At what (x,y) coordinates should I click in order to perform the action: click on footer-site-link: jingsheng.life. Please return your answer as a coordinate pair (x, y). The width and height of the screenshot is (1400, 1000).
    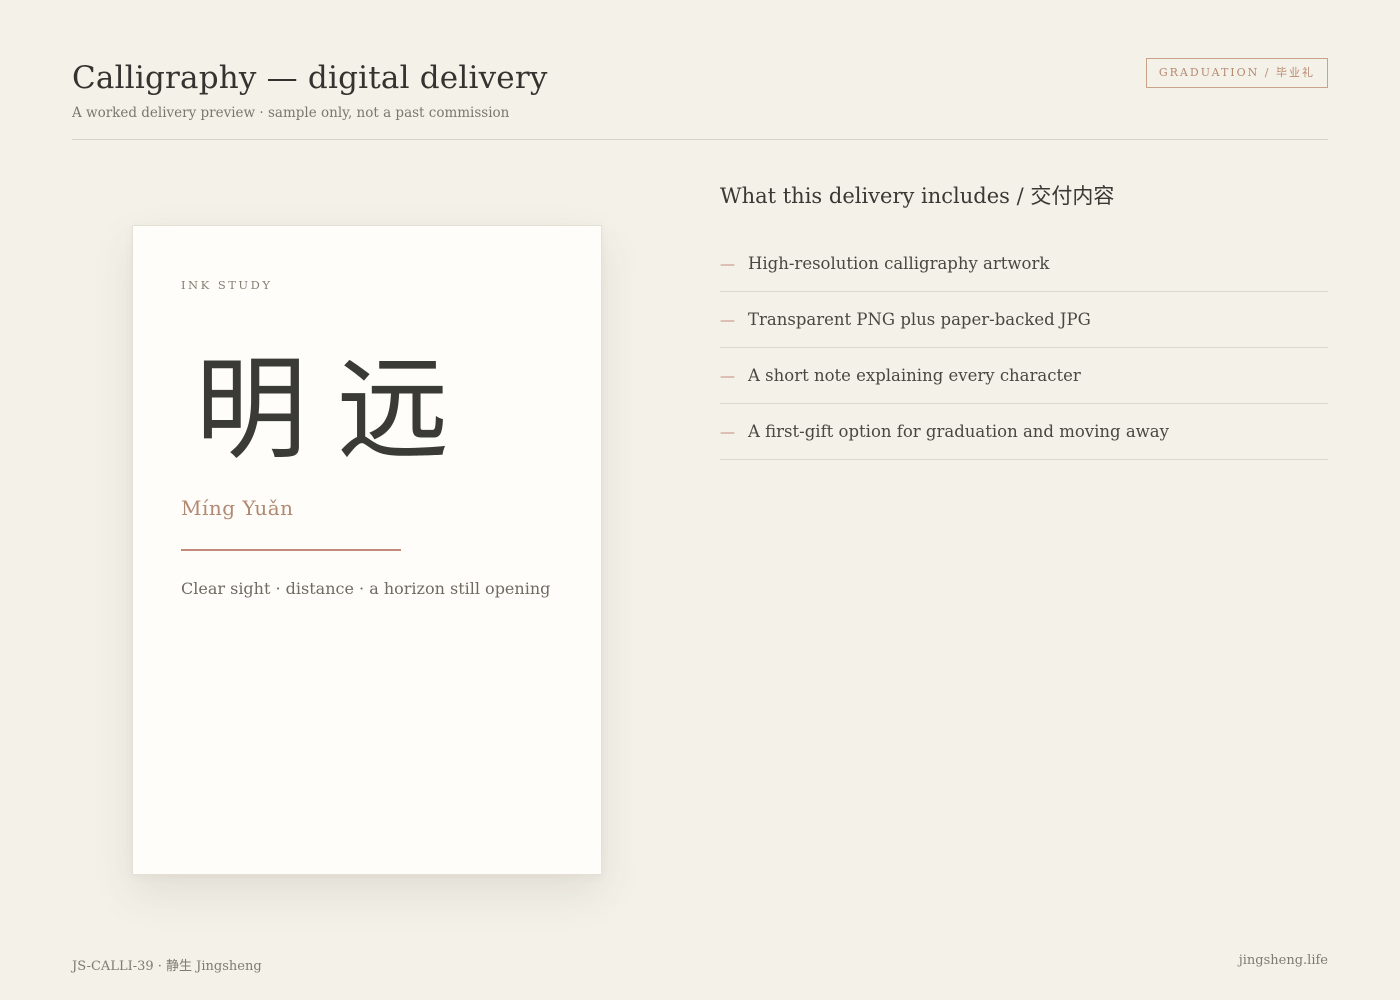
    Looking at the image, I should click on (1283, 960).